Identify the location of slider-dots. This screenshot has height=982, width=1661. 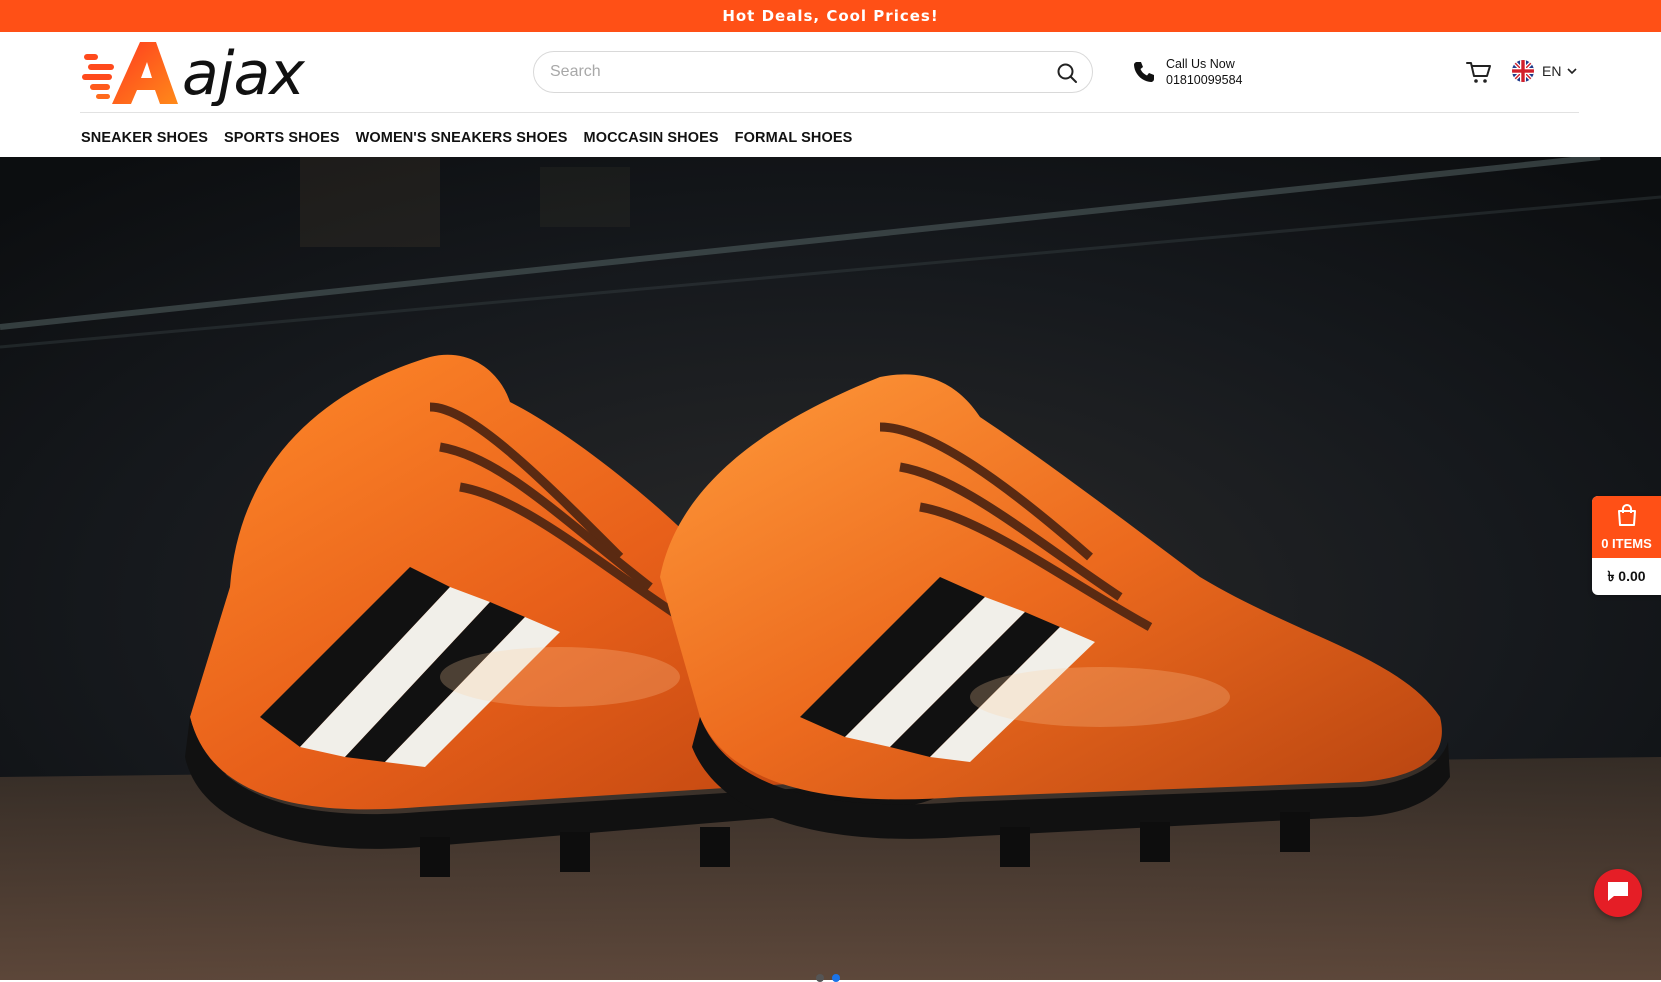
(832, 978).